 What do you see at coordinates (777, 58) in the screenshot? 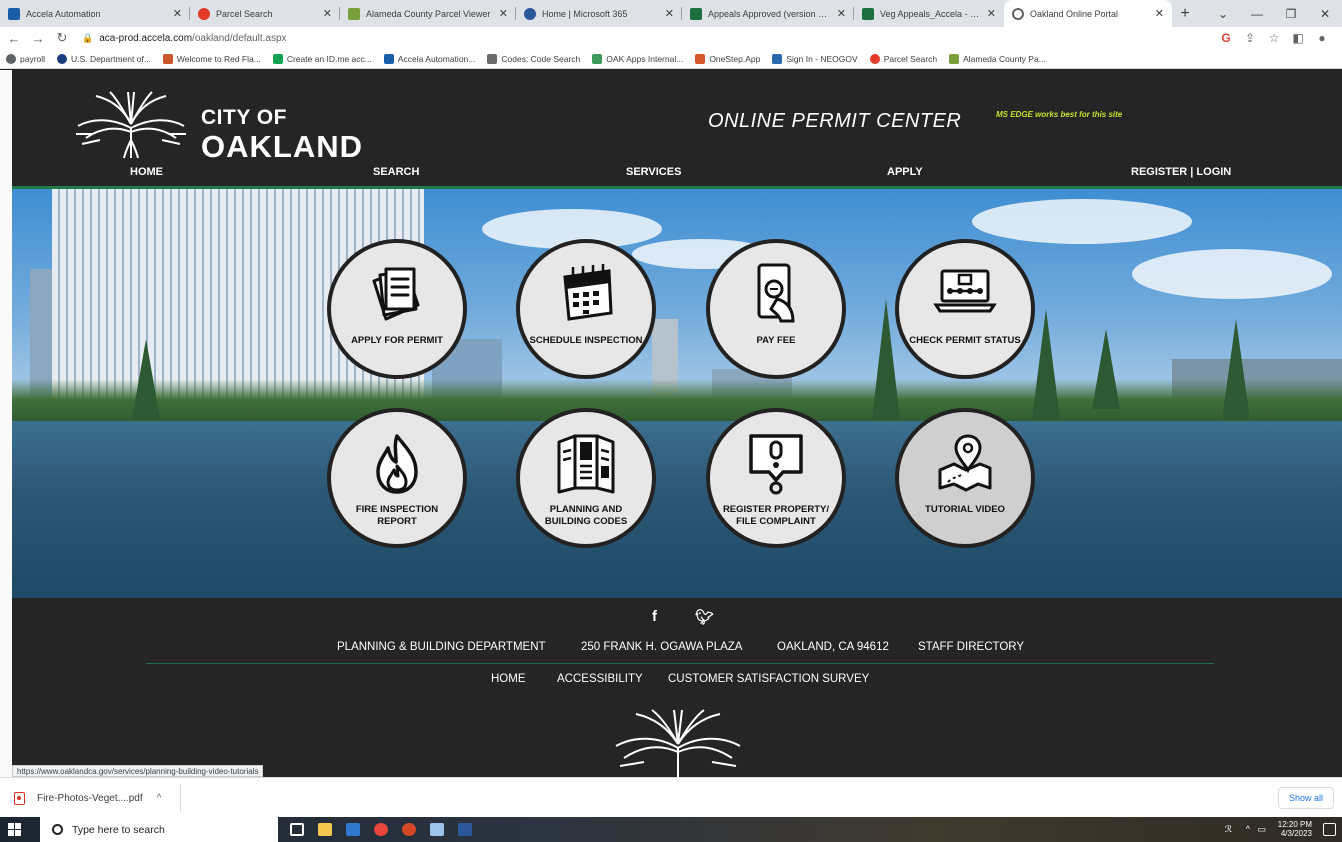
I see `neogov-icon` at bounding box center [777, 58].